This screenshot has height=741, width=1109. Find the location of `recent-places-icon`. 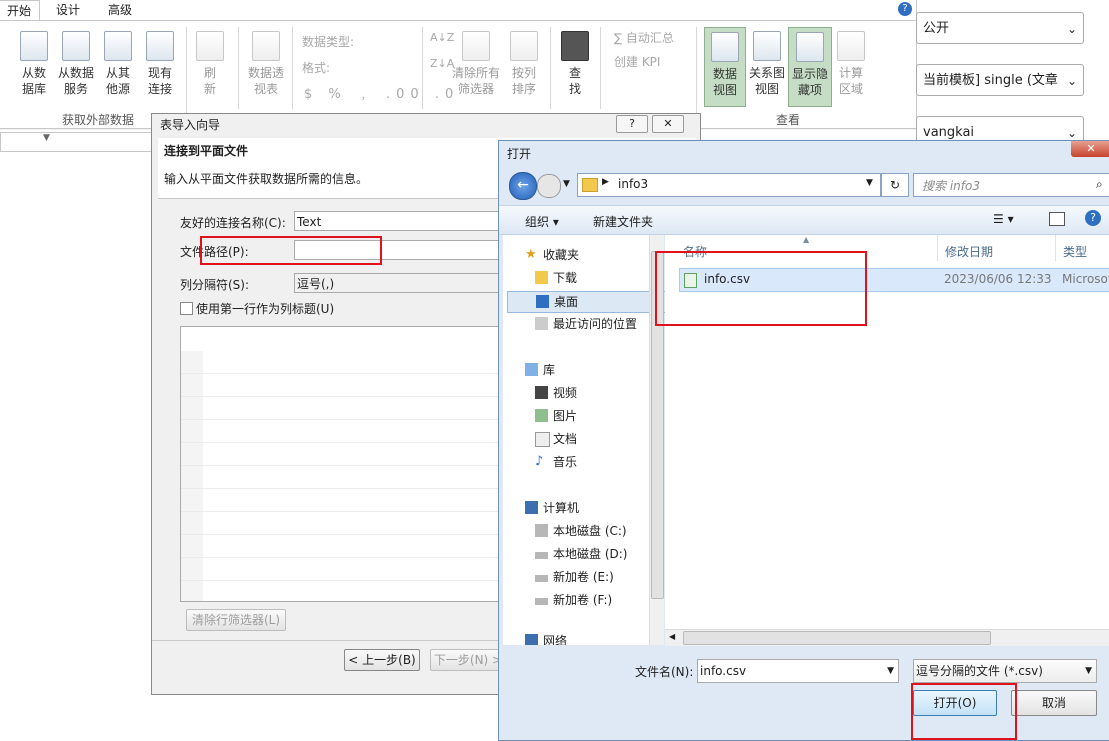

recent-places-icon is located at coordinates (541, 323).